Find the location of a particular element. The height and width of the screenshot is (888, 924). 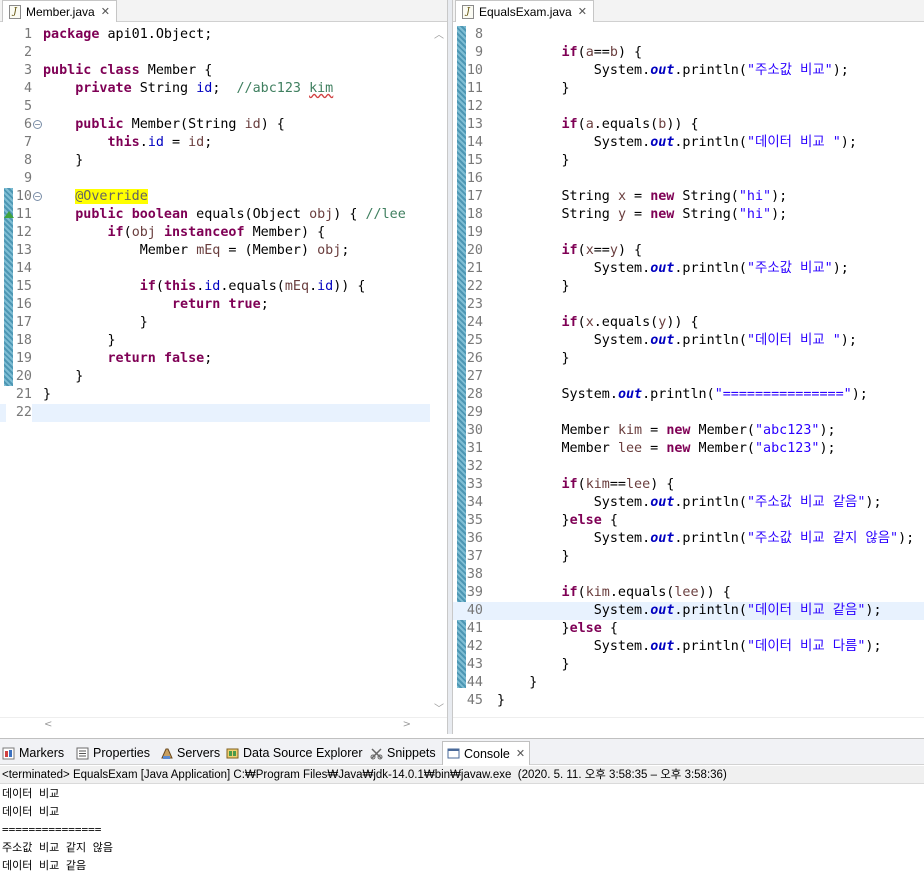

tab-label: Console is located at coordinates (487, 753).